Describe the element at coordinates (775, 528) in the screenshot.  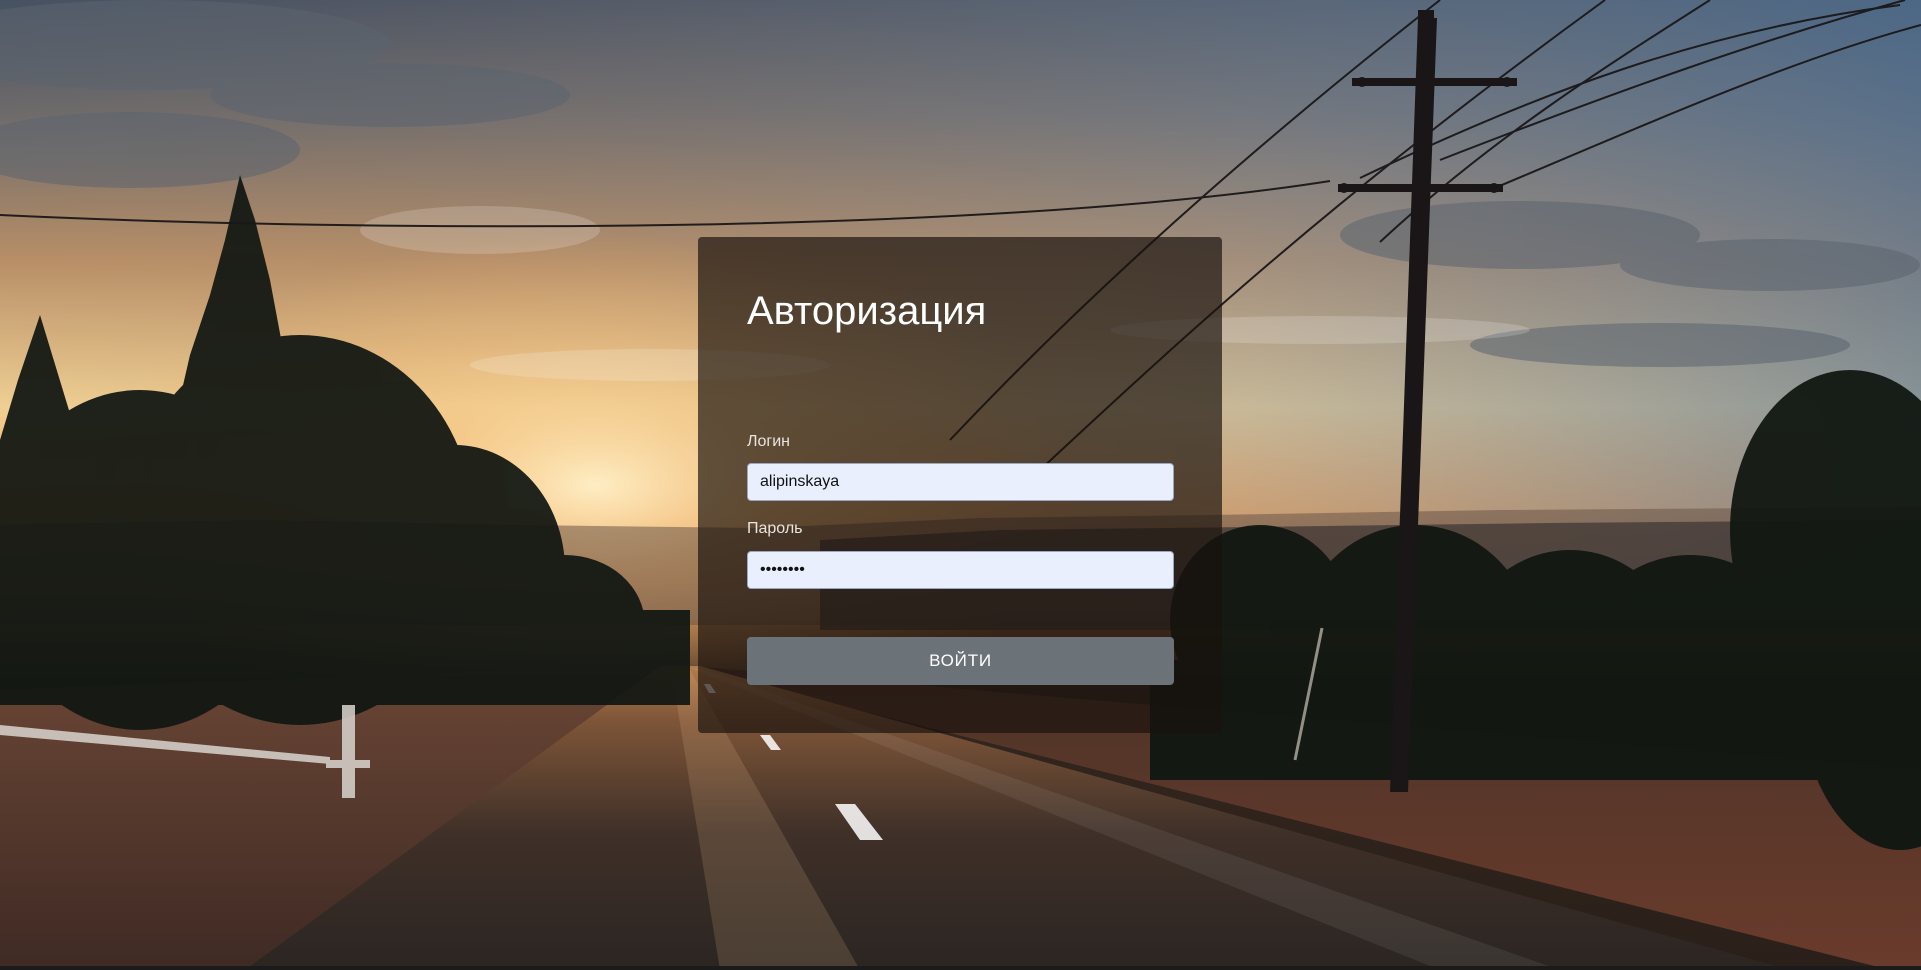
I see `password-label: Пароль` at that location.